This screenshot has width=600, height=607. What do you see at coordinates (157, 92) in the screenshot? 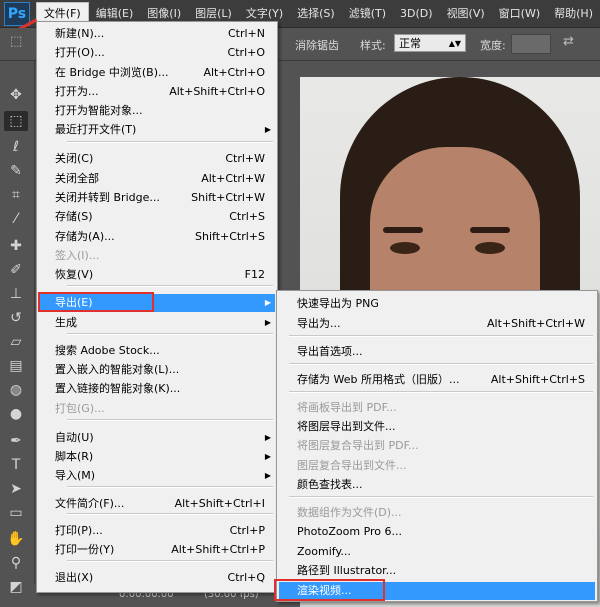
I see `file-menu-item: 打开为... Alt+Shift+Ctrl+O` at bounding box center [157, 92].